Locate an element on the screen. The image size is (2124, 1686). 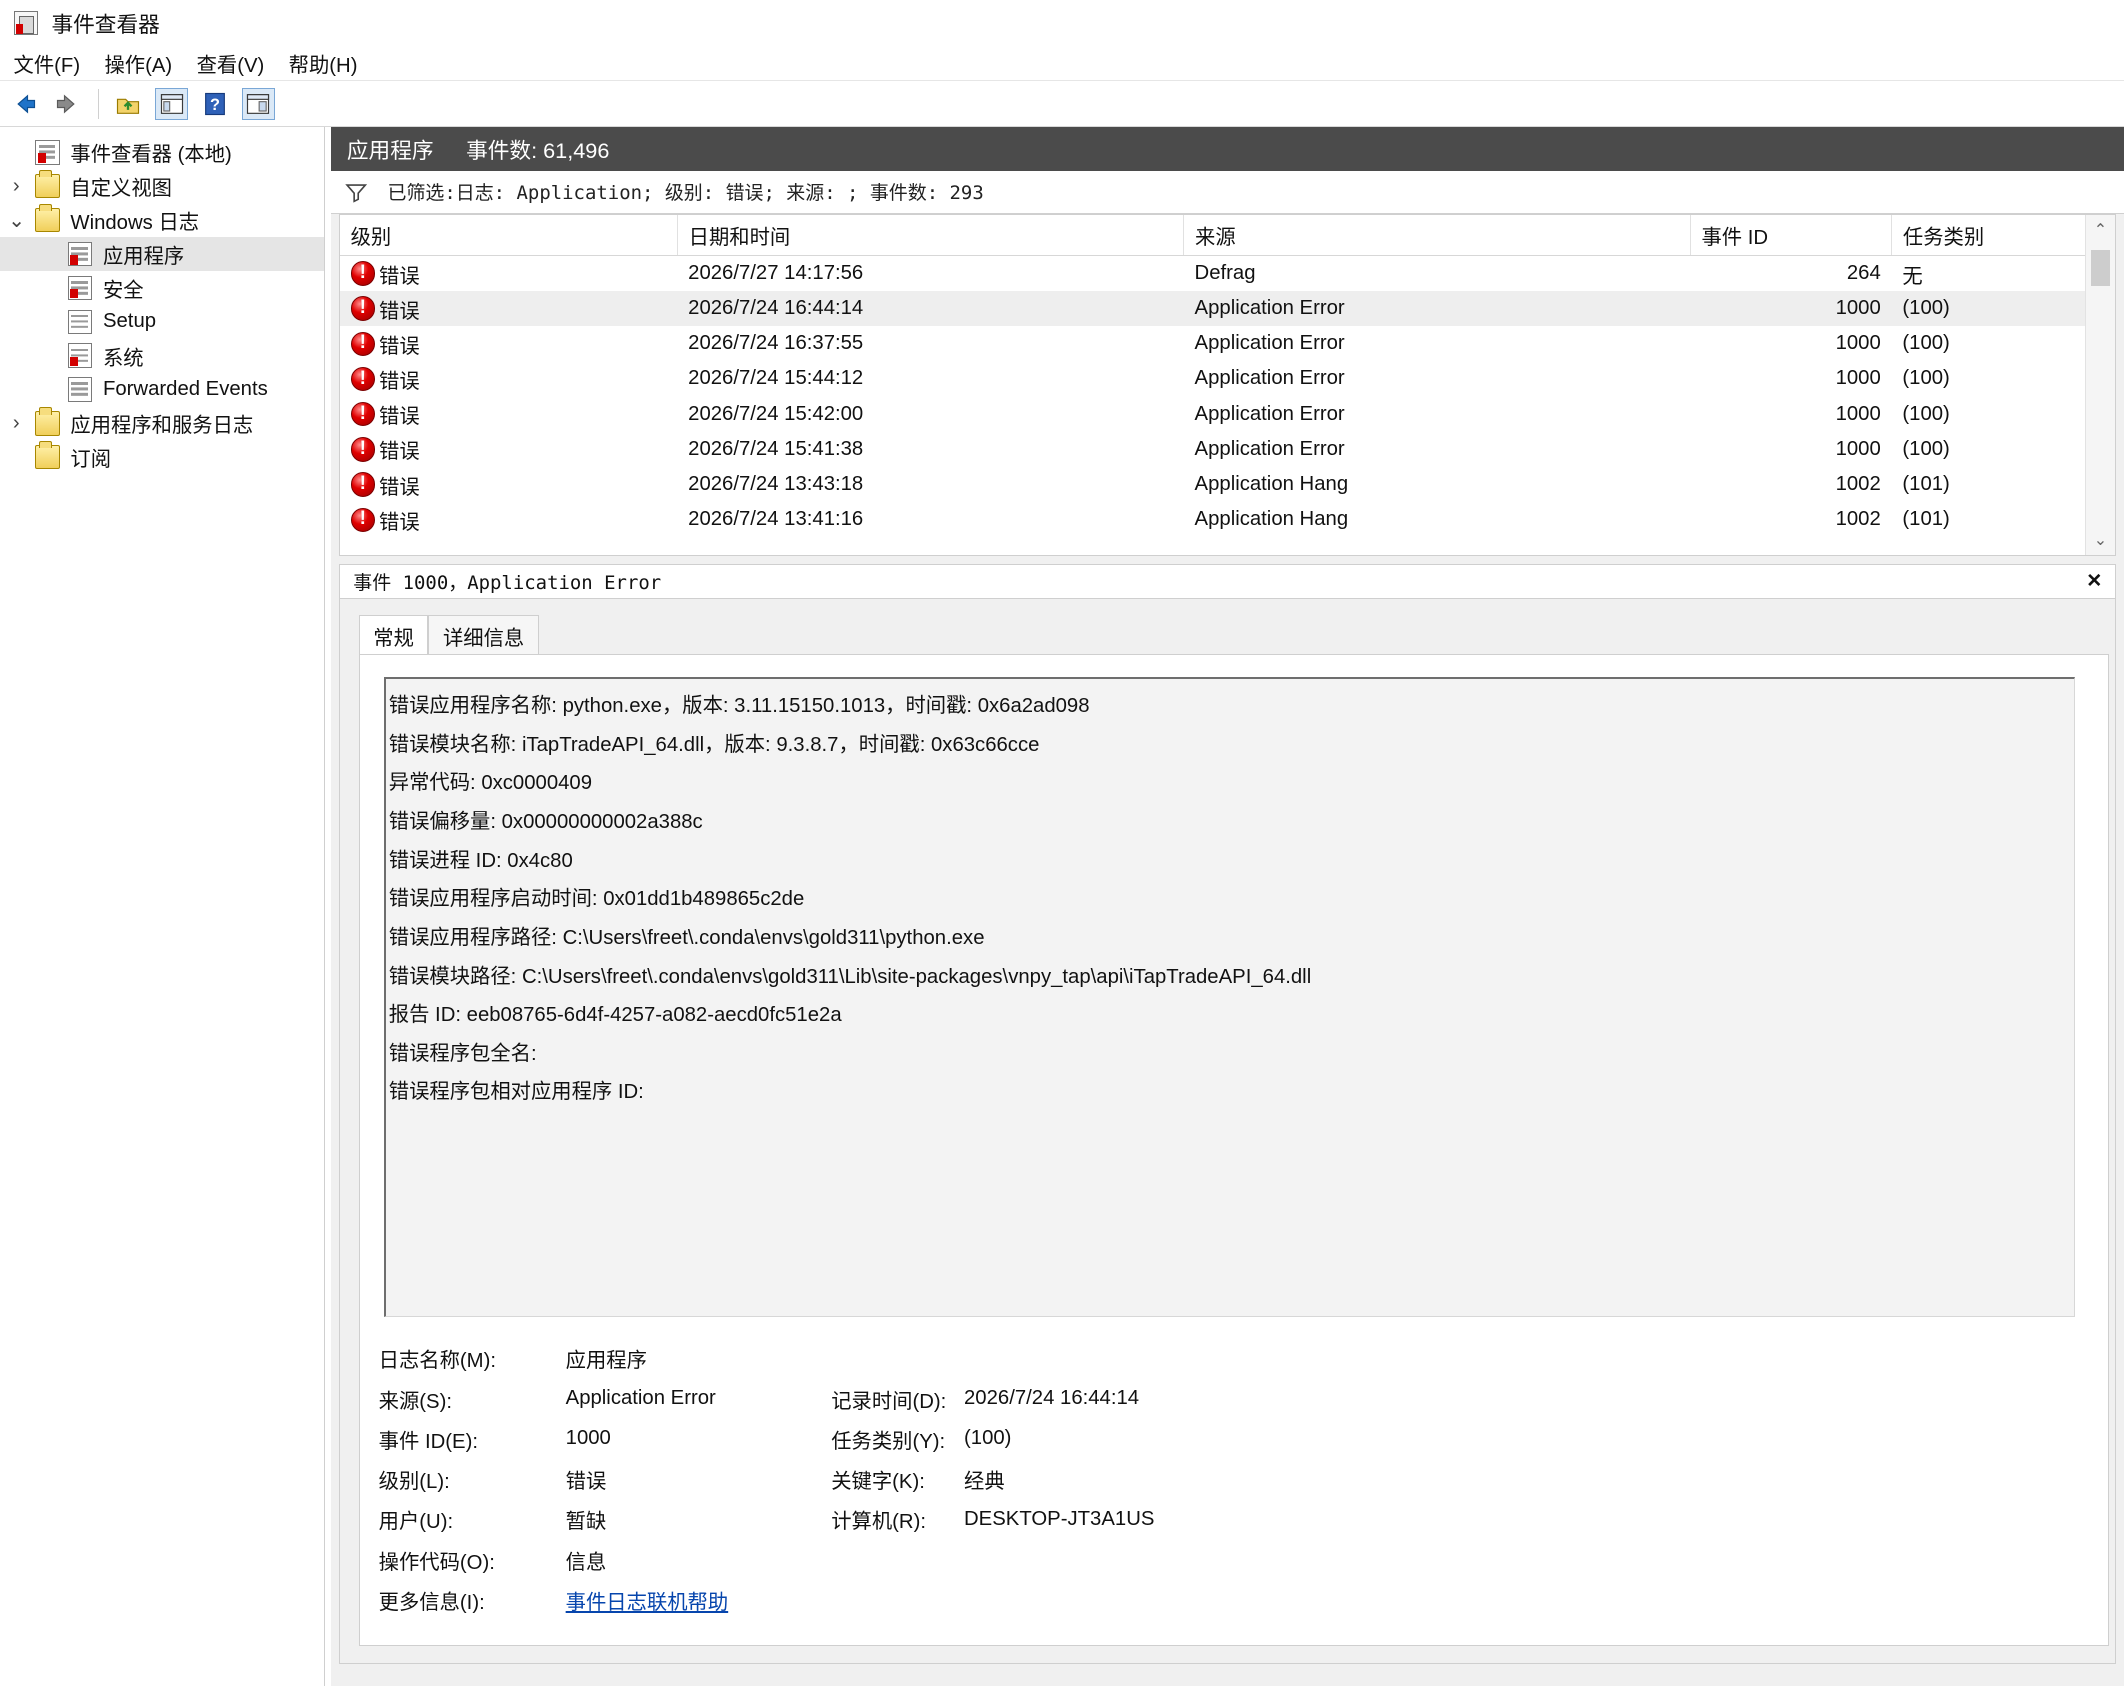
col-event-id: 事件 ID is located at coordinates (1791, 236).